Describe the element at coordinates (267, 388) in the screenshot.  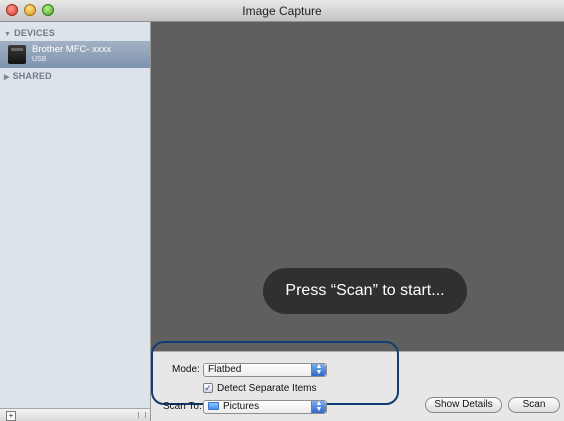
I see `detect-separate-items-label: Detect Separate Items` at that location.